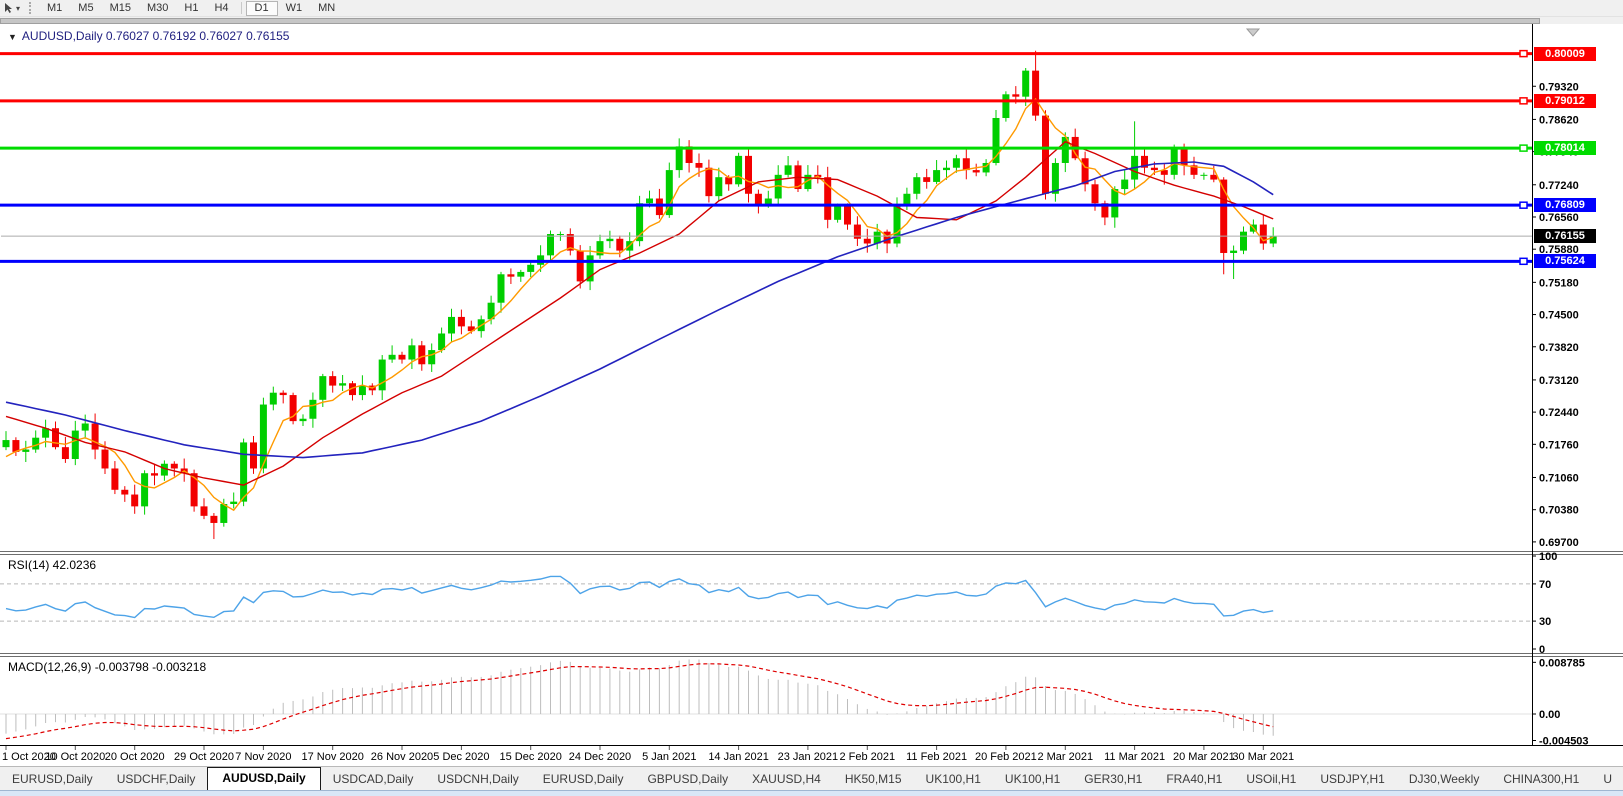  Describe the element at coordinates (477, 779) in the screenshot. I see `tab-usdcnh-daily: USDCNH,Daily` at that location.